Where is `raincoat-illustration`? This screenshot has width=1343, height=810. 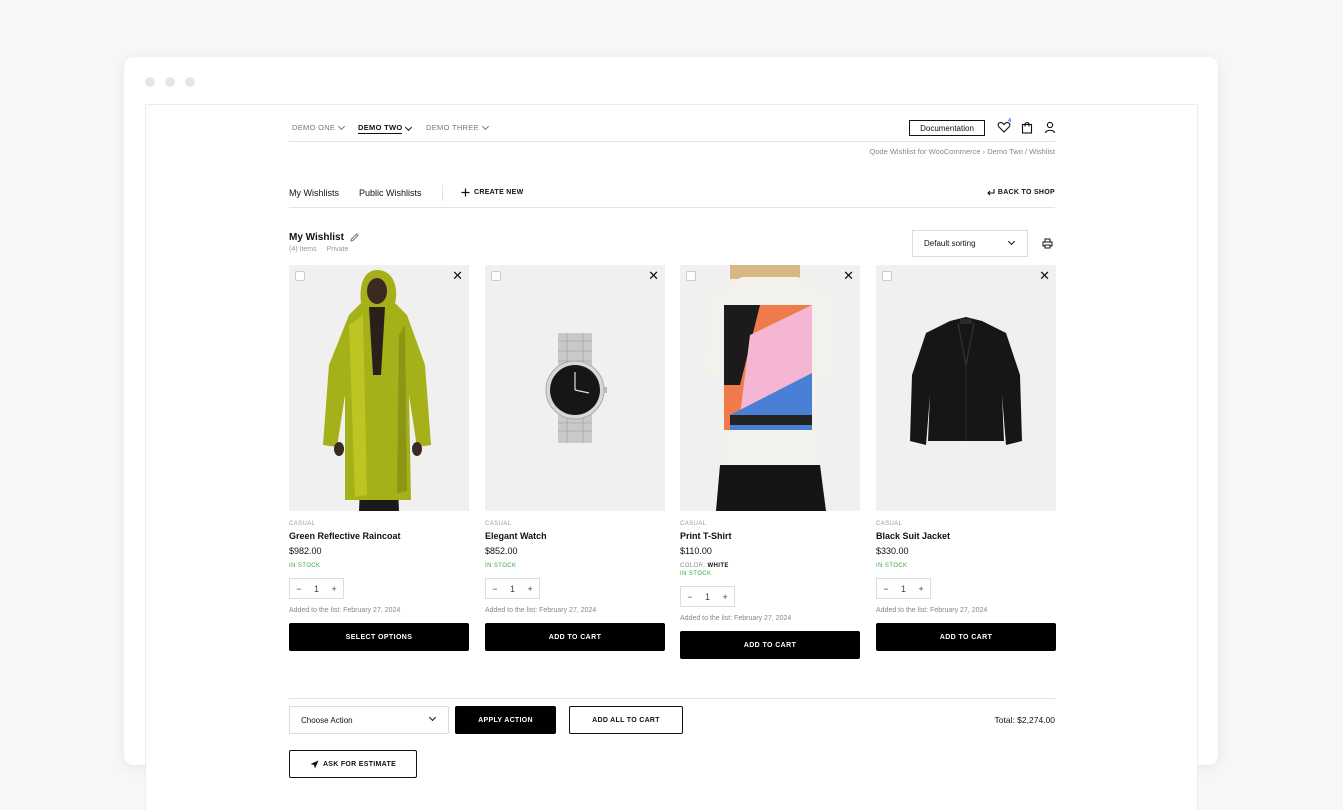 raincoat-illustration is located at coordinates (377, 390).